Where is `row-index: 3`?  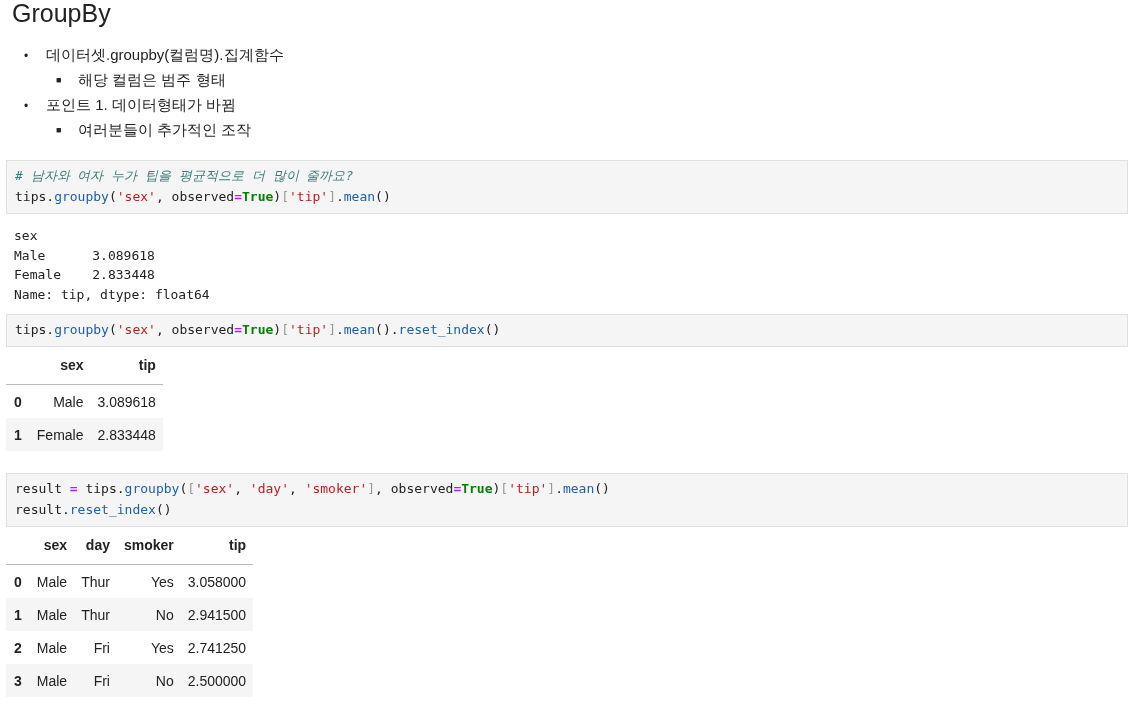
row-index: 3 is located at coordinates (18, 680).